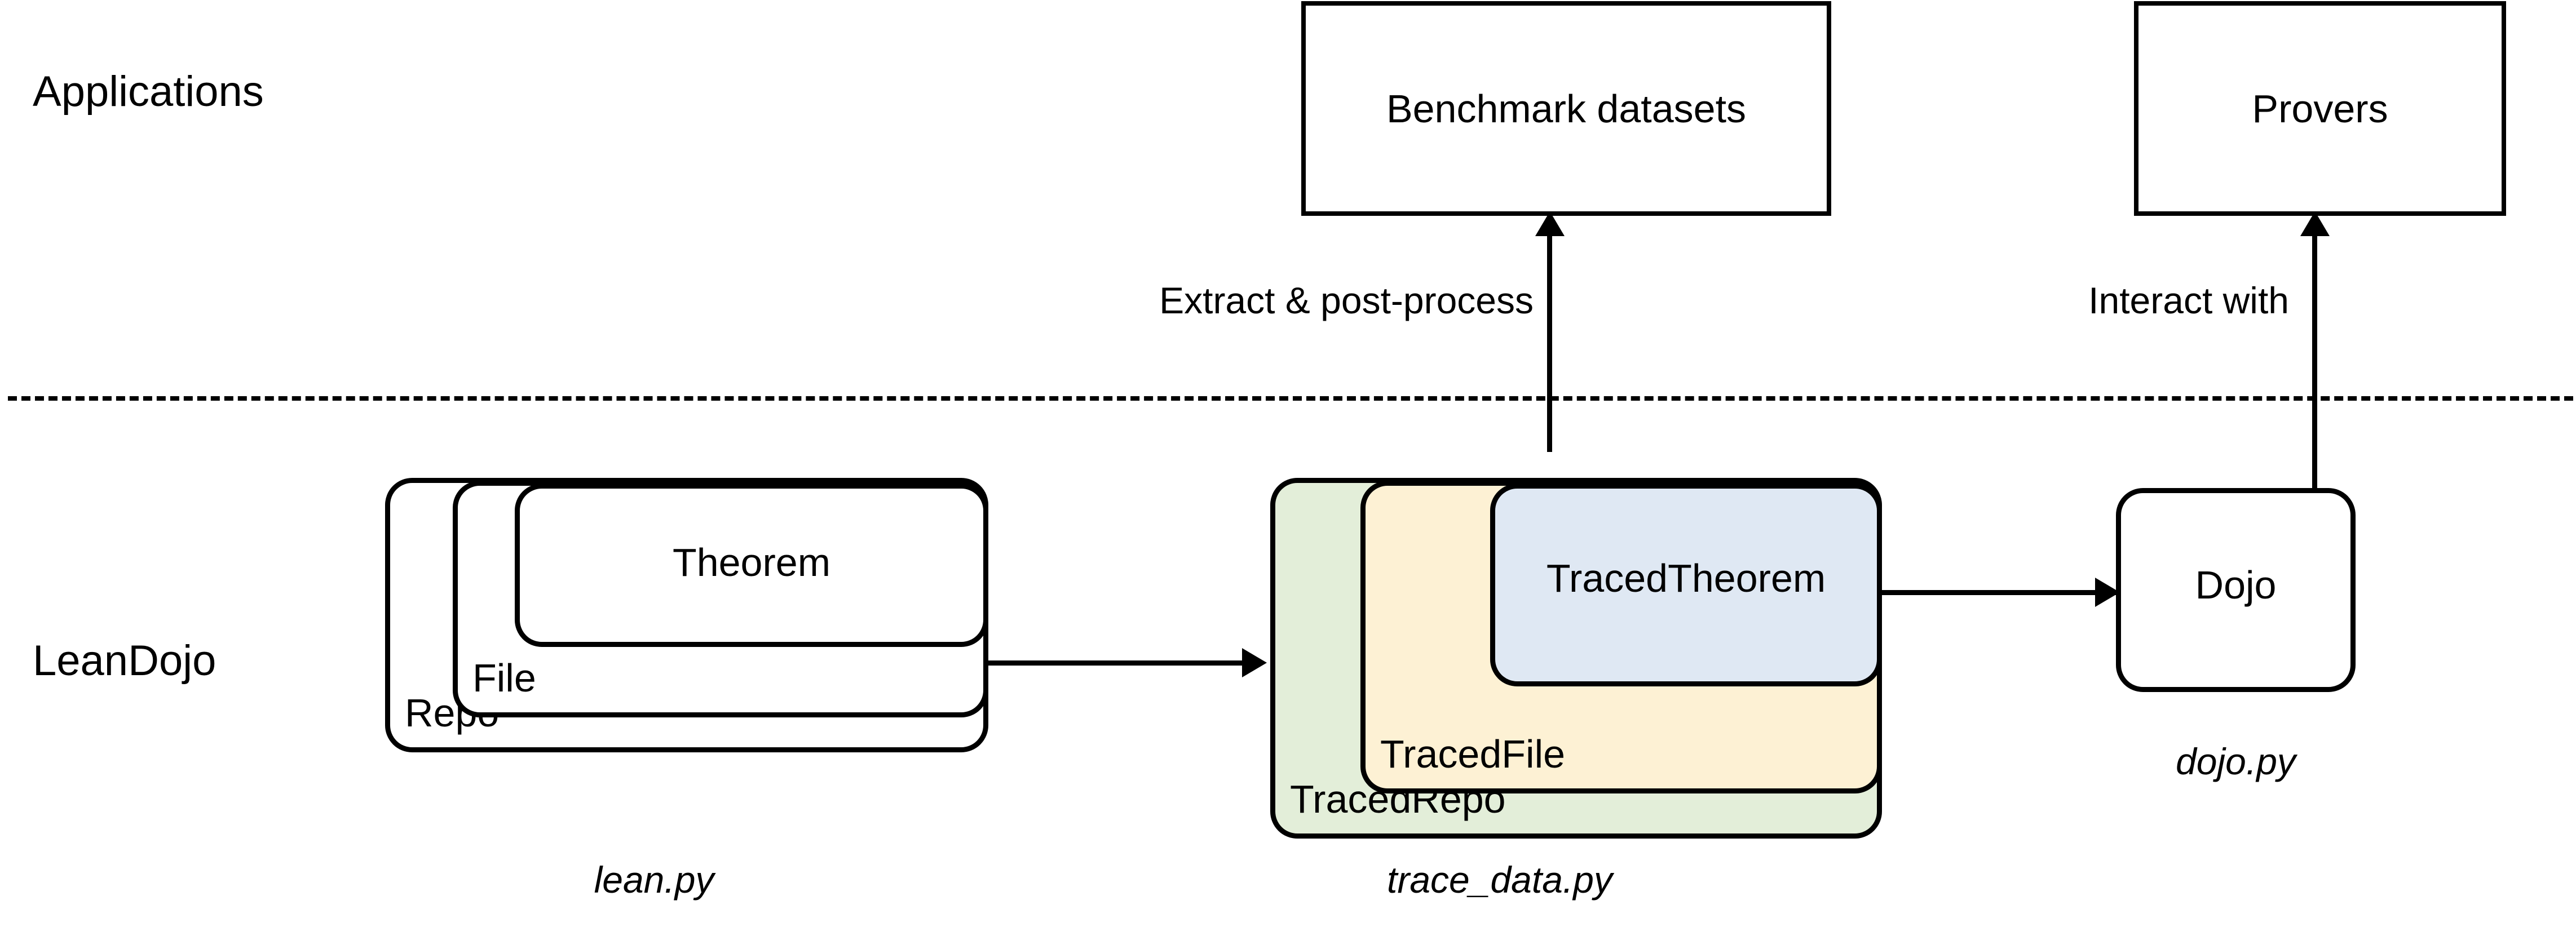  I want to click on layer-label-applications: Applications, so click(148, 92).